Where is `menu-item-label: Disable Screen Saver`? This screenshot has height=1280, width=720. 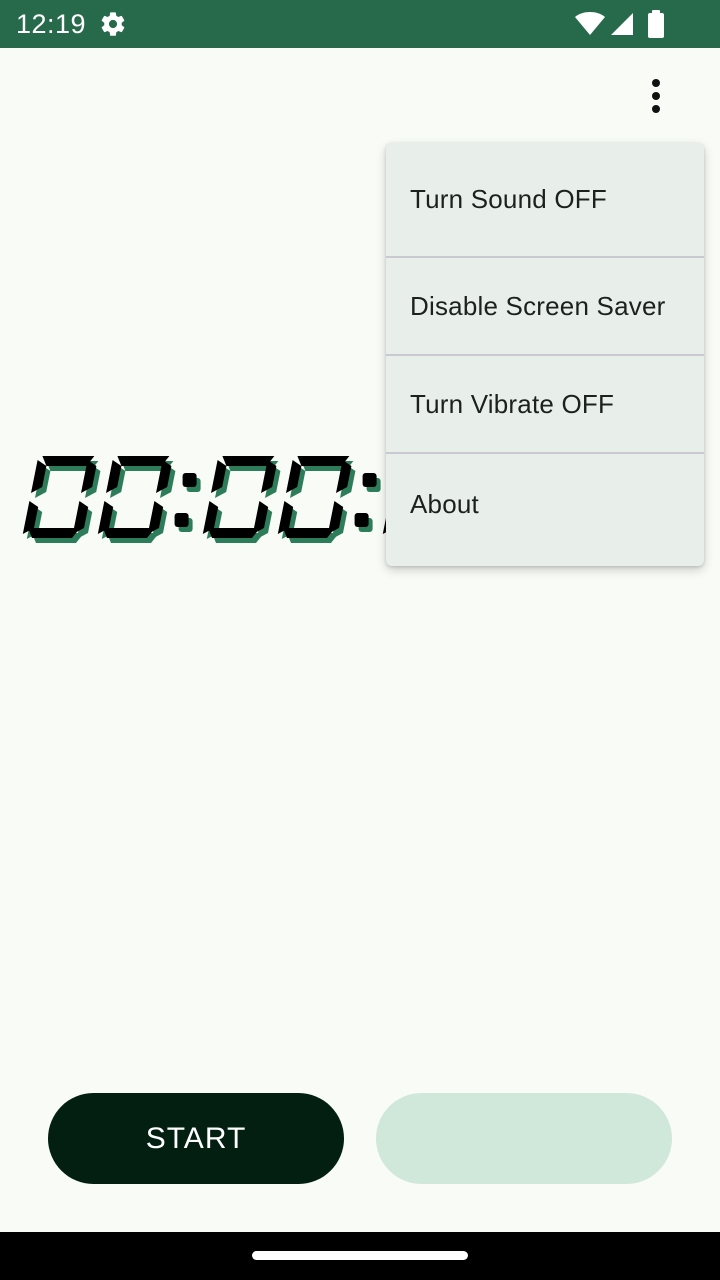 menu-item-label: Disable Screen Saver is located at coordinates (538, 305).